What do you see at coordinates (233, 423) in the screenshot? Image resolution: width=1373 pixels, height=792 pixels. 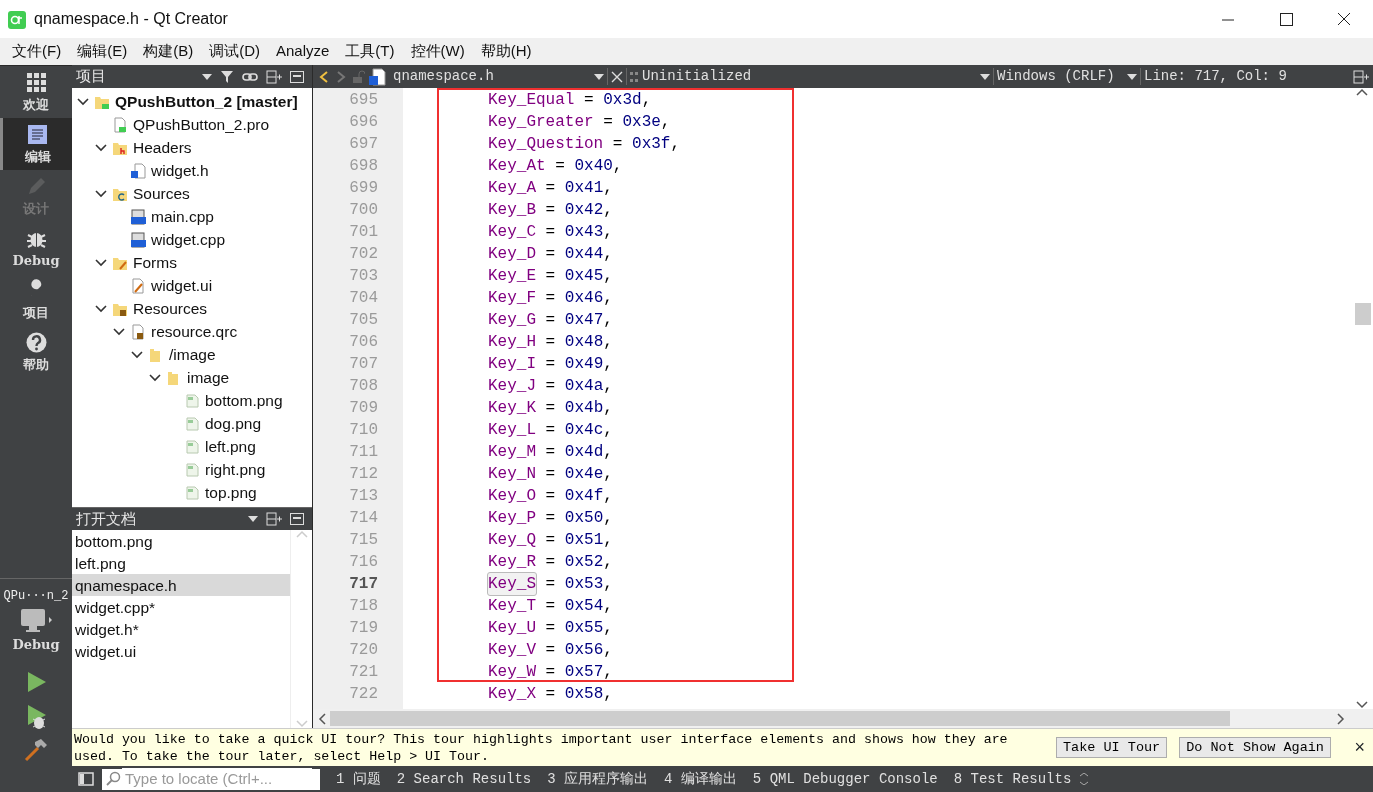 I see `tree-item: dog.png` at bounding box center [233, 423].